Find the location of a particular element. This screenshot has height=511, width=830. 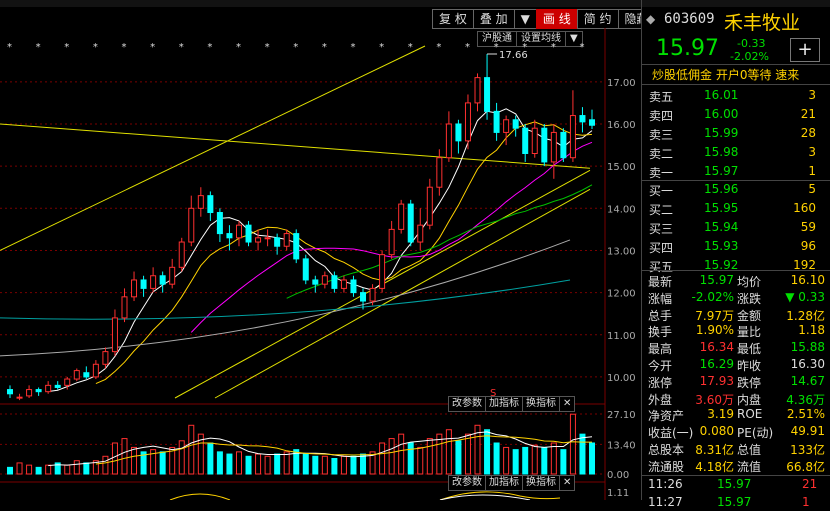

ad-banner-link: 炒股低佣金 开户0等待 速来 is located at coordinates (725, 74).